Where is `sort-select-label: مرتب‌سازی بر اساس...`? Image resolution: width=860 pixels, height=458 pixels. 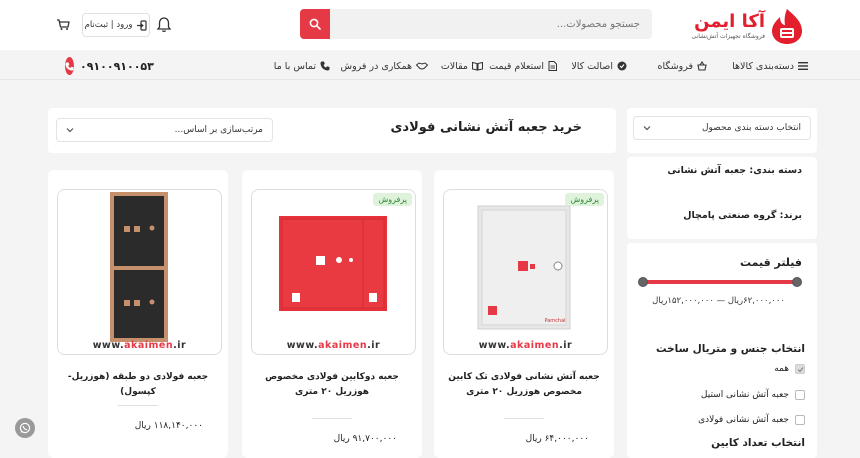
sort-select-label: مرتب‌سازی بر اساس... is located at coordinates (218, 130).